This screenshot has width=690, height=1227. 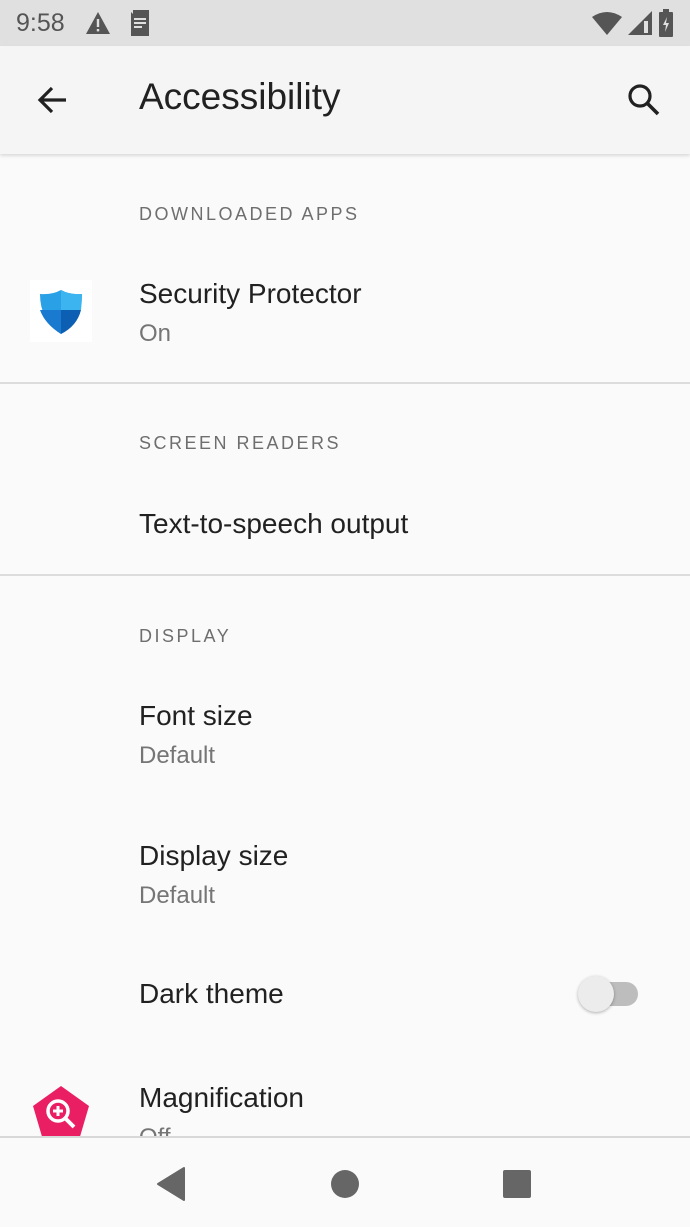 What do you see at coordinates (196, 715) in the screenshot?
I see `item-title: Font size` at bounding box center [196, 715].